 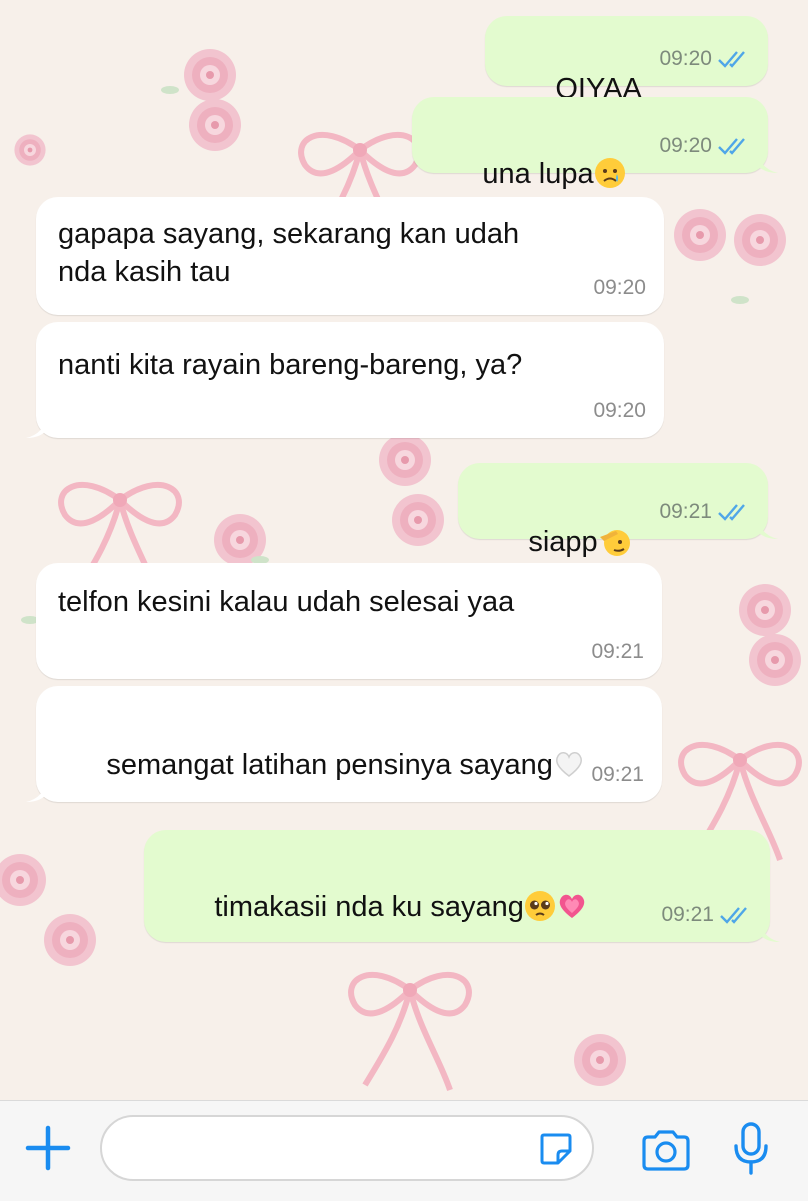 I want to click on saluting-face-emoji, so click(x=614, y=543).